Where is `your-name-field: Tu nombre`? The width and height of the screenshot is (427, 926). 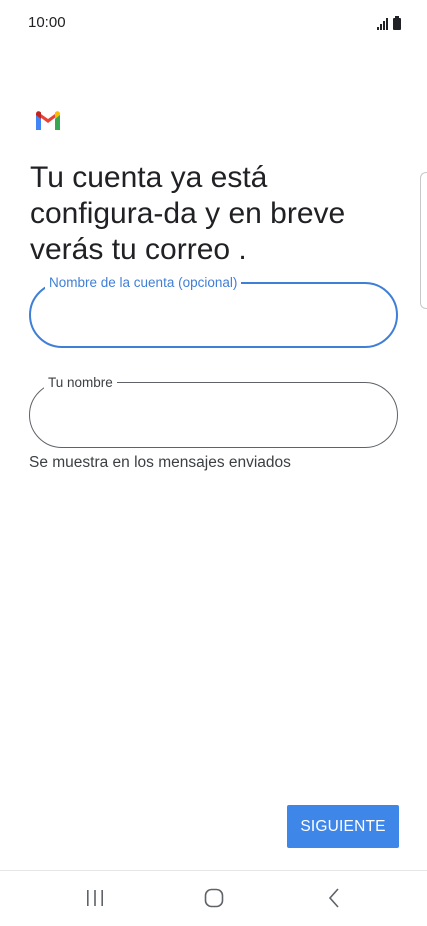 your-name-field: Tu nombre is located at coordinates (213, 411).